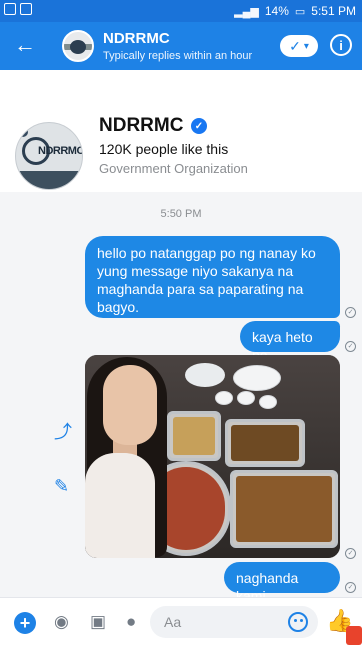  I want to click on message-timestamp: 5:50 PM, so click(181, 214).